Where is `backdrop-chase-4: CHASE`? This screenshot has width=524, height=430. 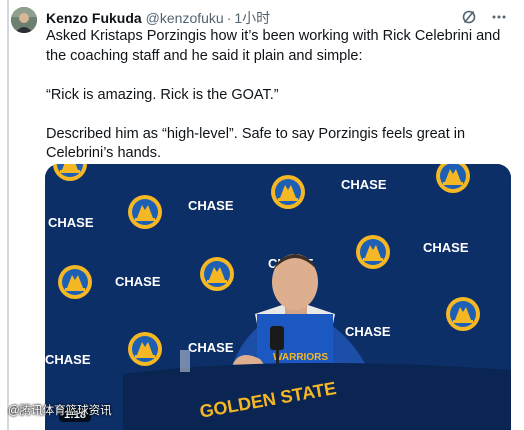
backdrop-chase-4: CHASE is located at coordinates (446, 247).